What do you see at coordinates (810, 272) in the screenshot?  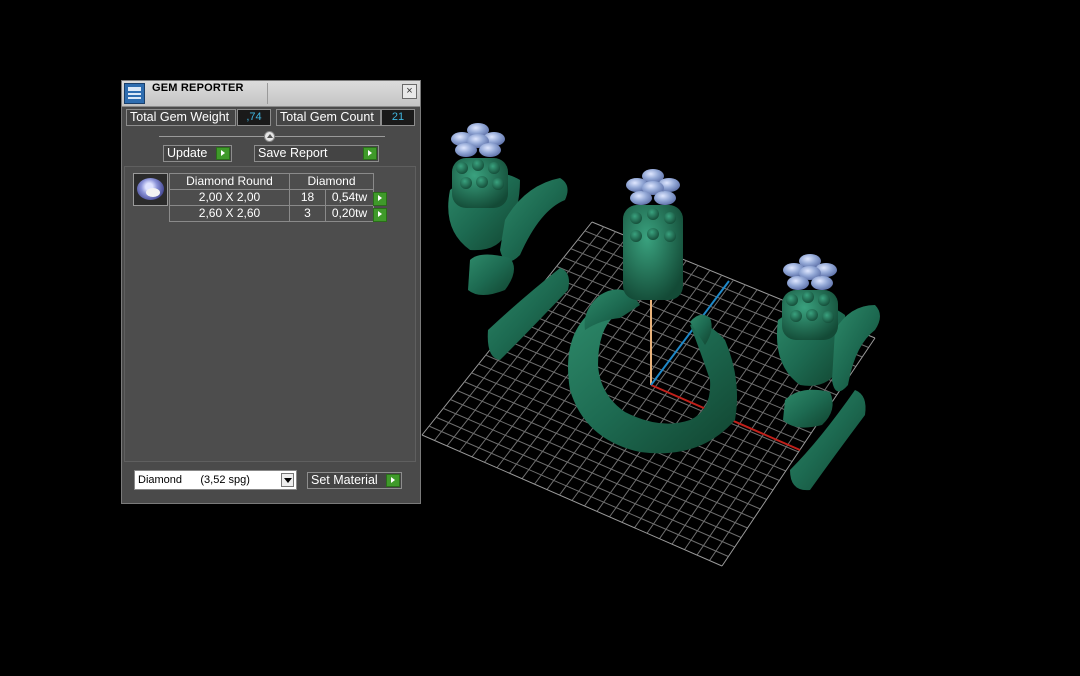 I see `gem-cluster-right` at bounding box center [810, 272].